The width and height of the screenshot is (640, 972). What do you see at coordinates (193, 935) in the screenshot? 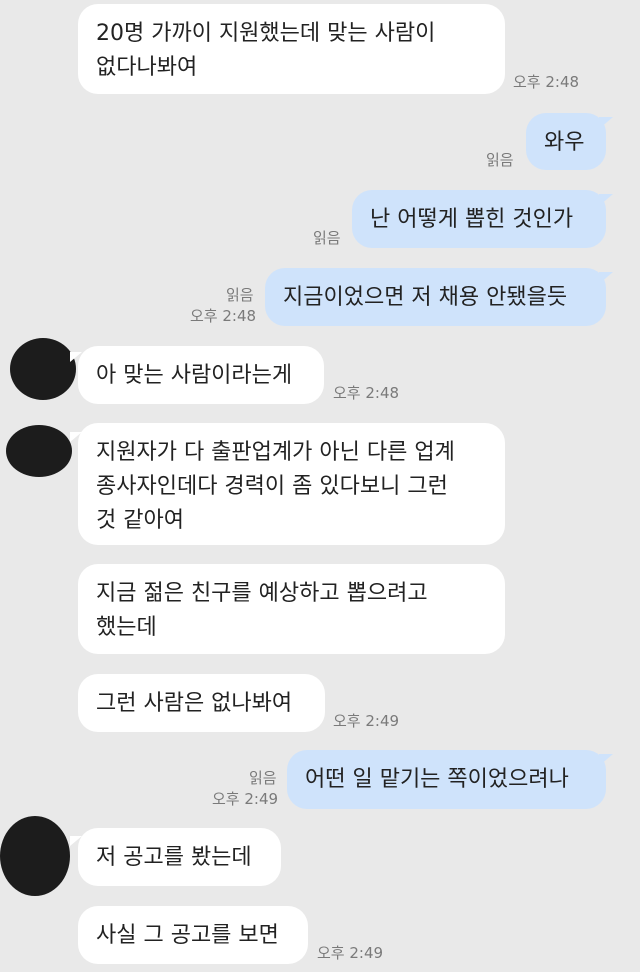
I see `message-bubble-incoming: 사실 그 공고를 보면` at bounding box center [193, 935].